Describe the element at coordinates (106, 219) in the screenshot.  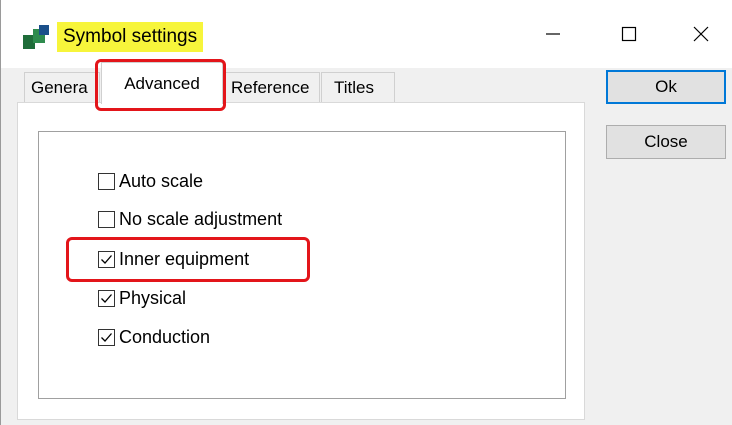
I see `no-scale-adjustment-checkbox` at that location.